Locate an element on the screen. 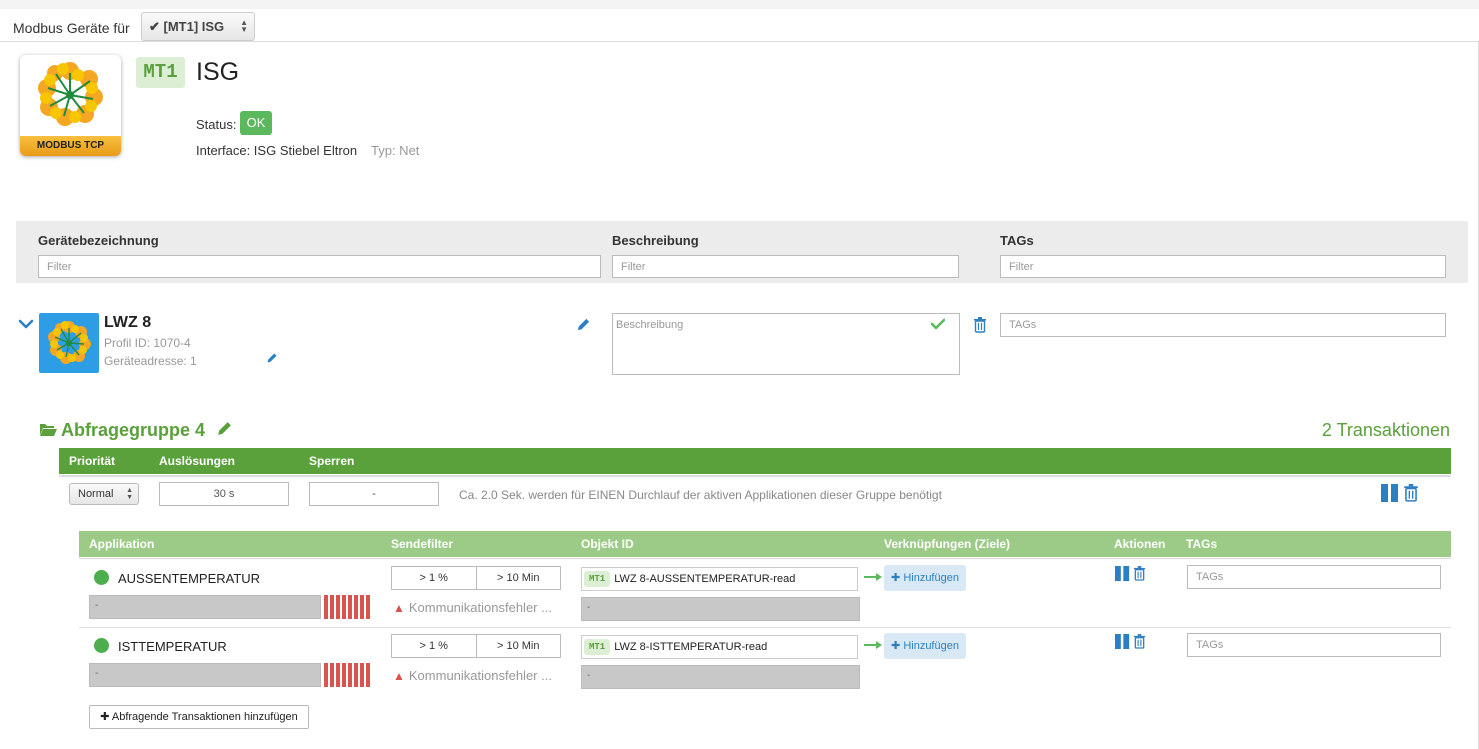 The height and width of the screenshot is (749, 1479). object-id-field: MT1 LWZ 8-ISTTEMPERATUR-read is located at coordinates (719, 647).